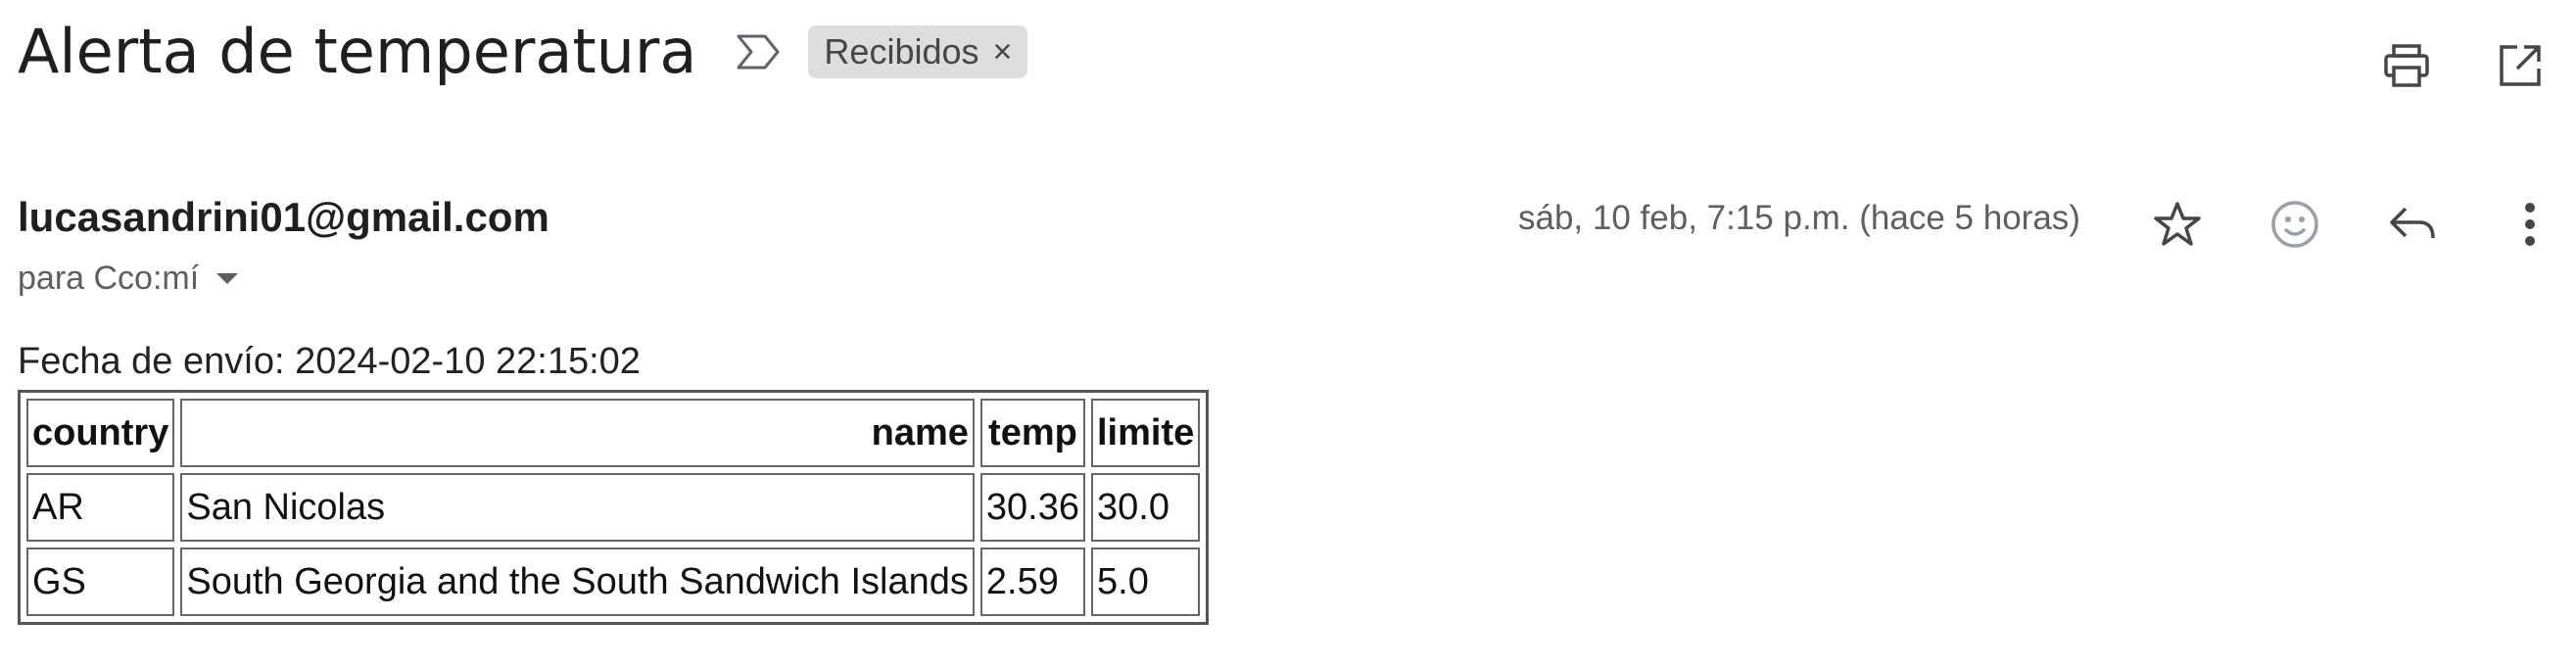 The image size is (2576, 667). I want to click on column-header-temp: temp, so click(1032, 433).